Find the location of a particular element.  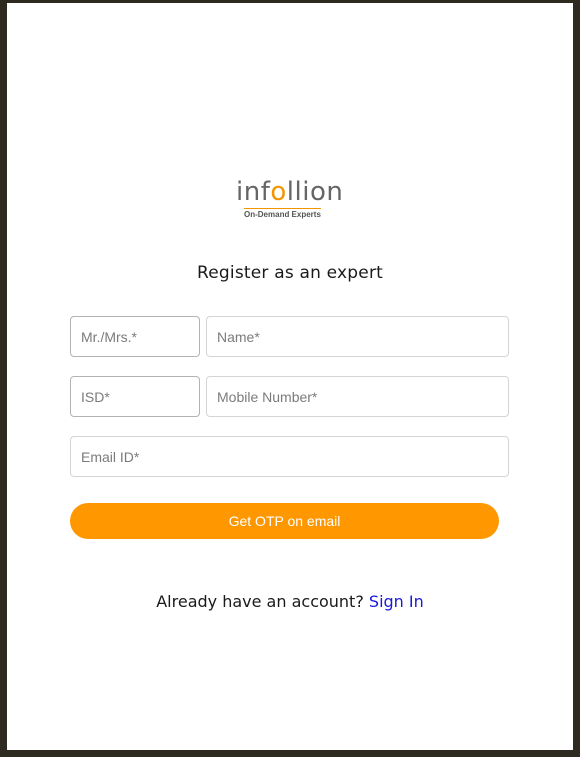

isd-field is located at coordinates (135, 396).